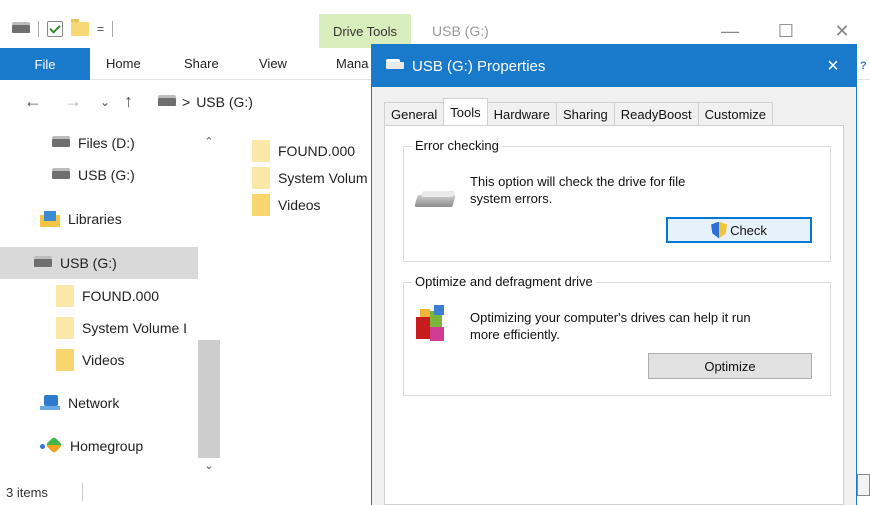 This screenshot has height=505, width=870. What do you see at coordinates (719, 230) in the screenshot?
I see `uac-shield-icon` at bounding box center [719, 230].